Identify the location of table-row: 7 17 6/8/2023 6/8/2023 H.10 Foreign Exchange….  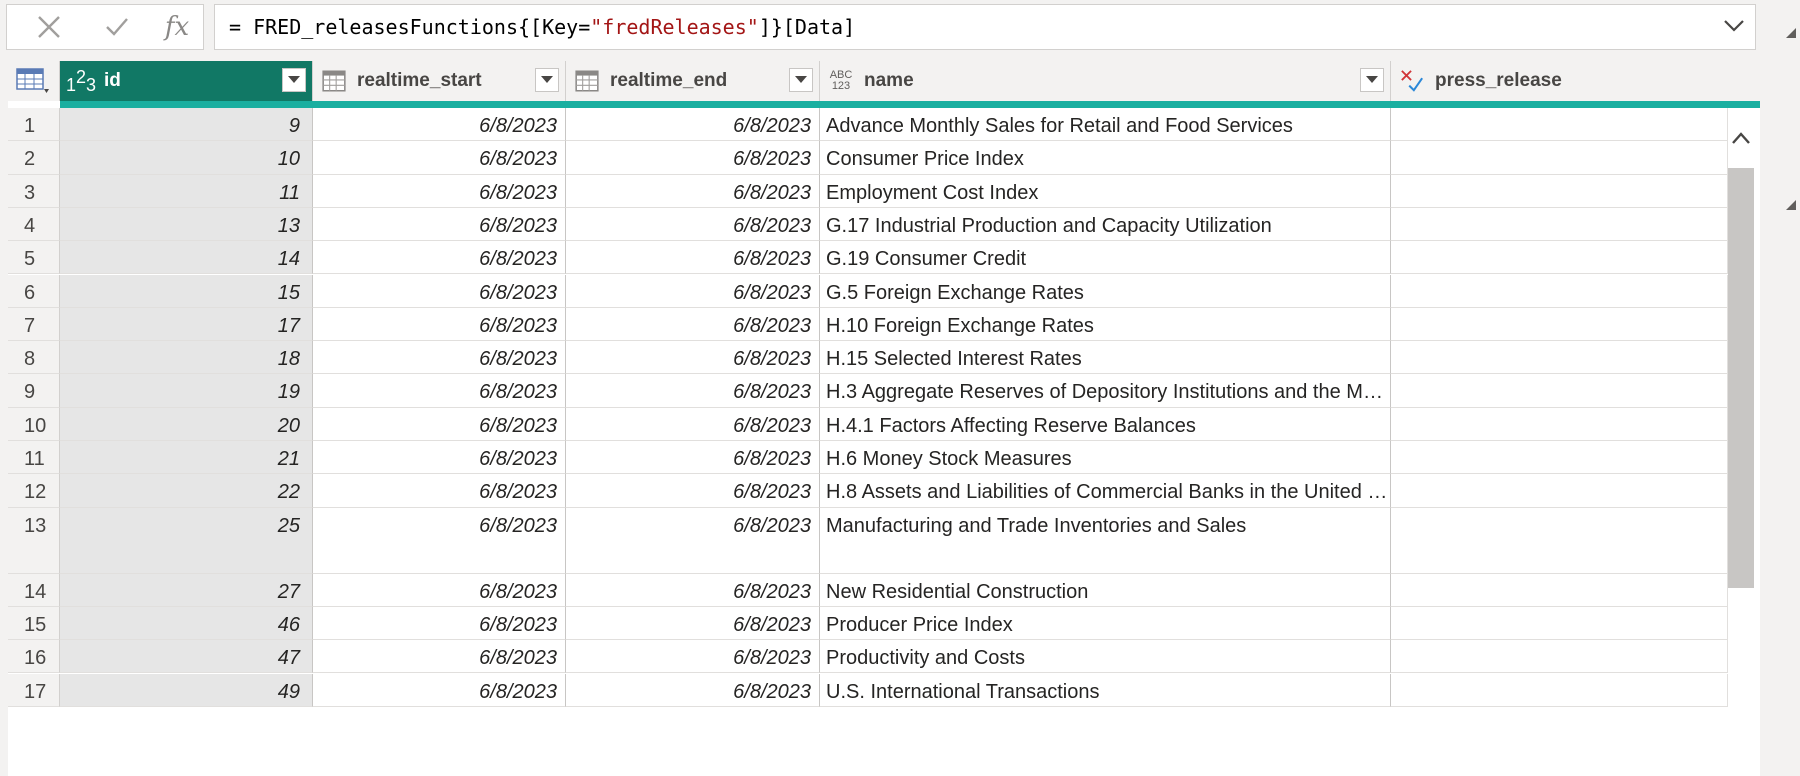
(868, 324).